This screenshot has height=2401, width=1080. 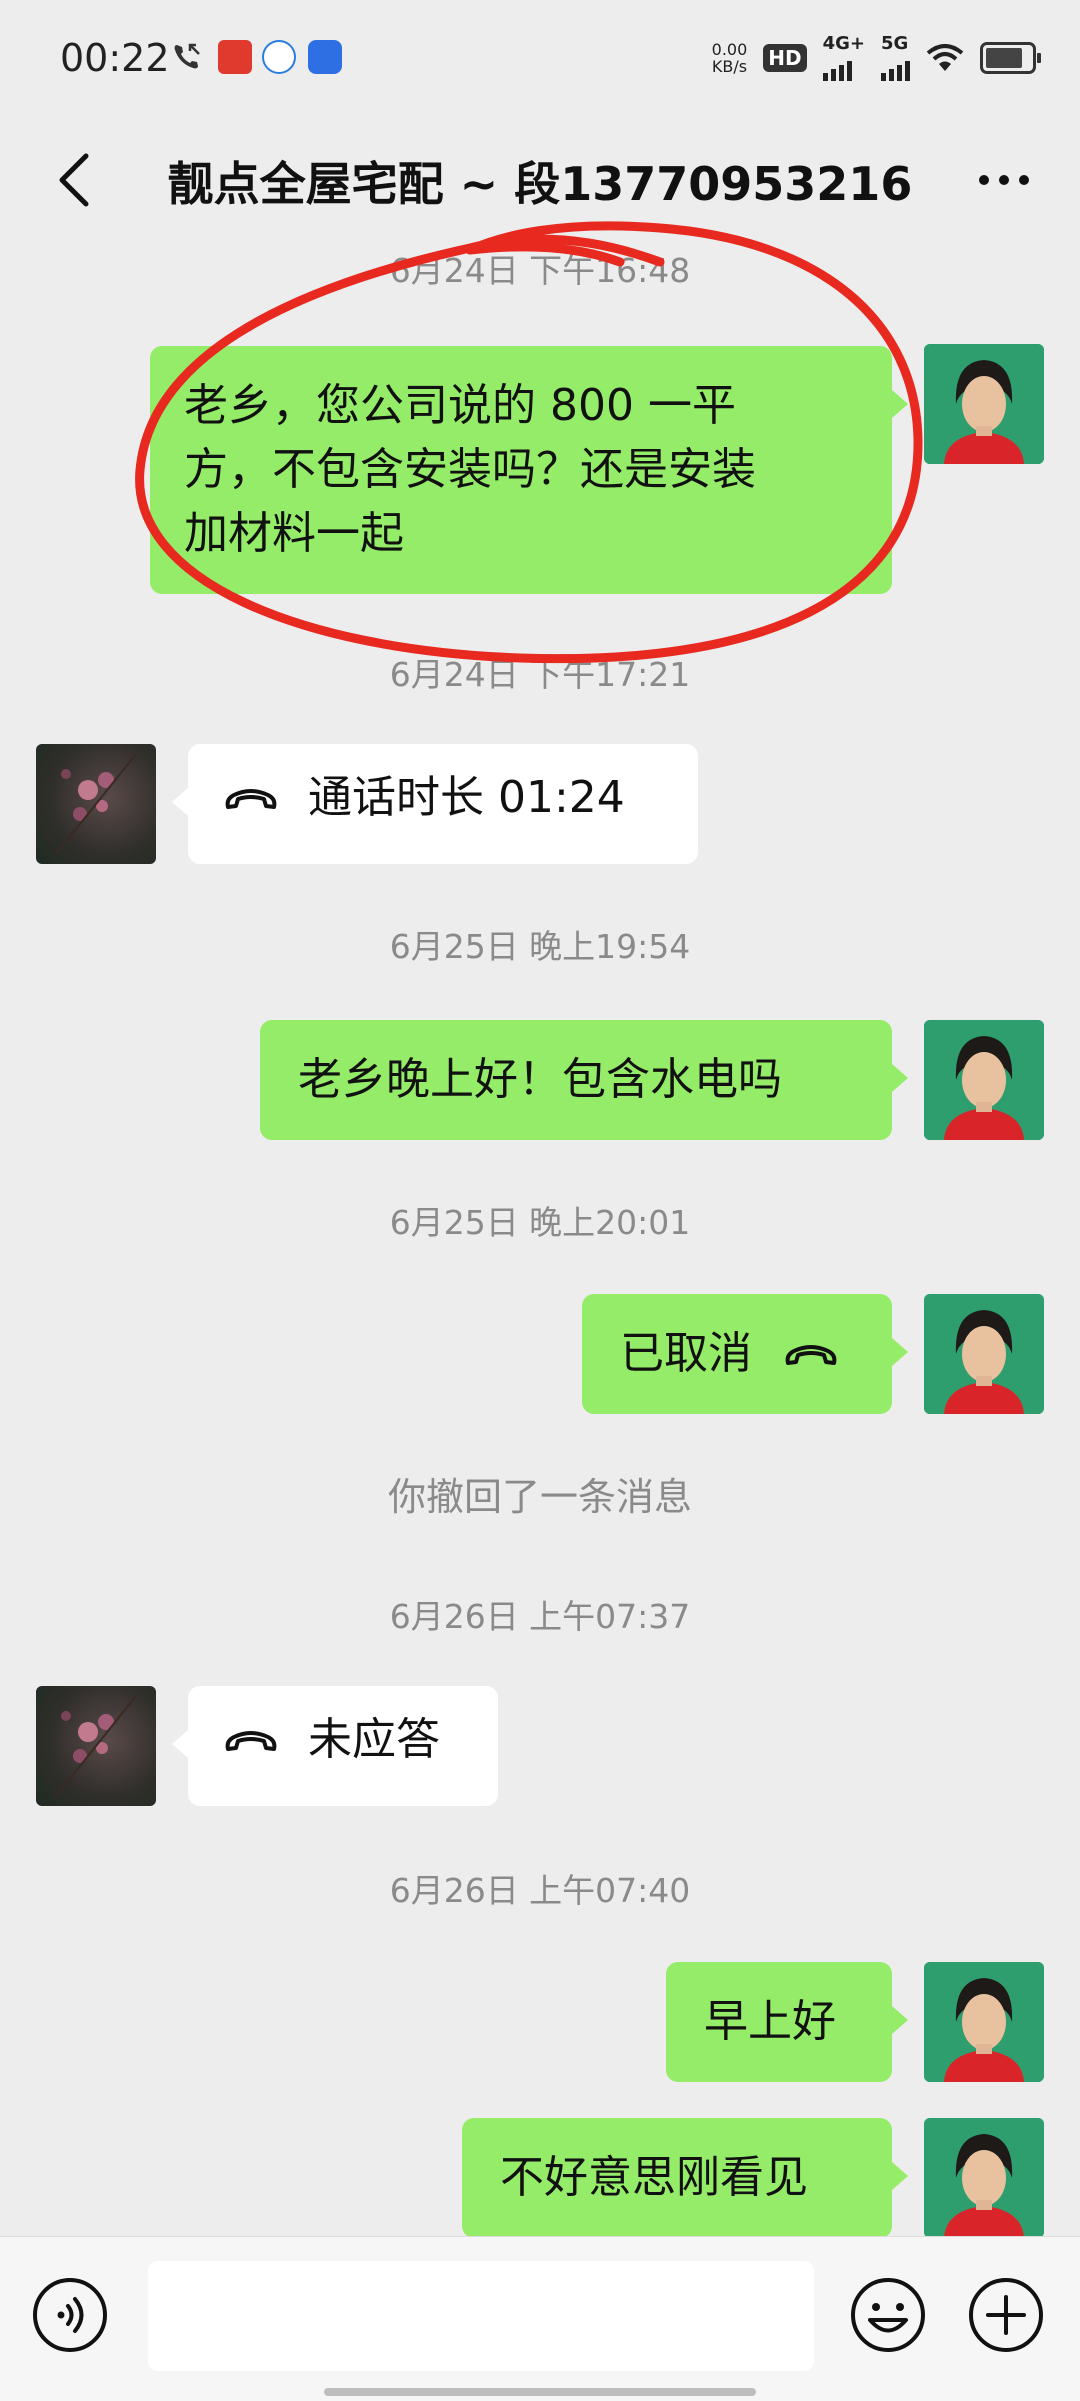 I want to click on timestamp: 6月24日 下午17:21, so click(x=540, y=674).